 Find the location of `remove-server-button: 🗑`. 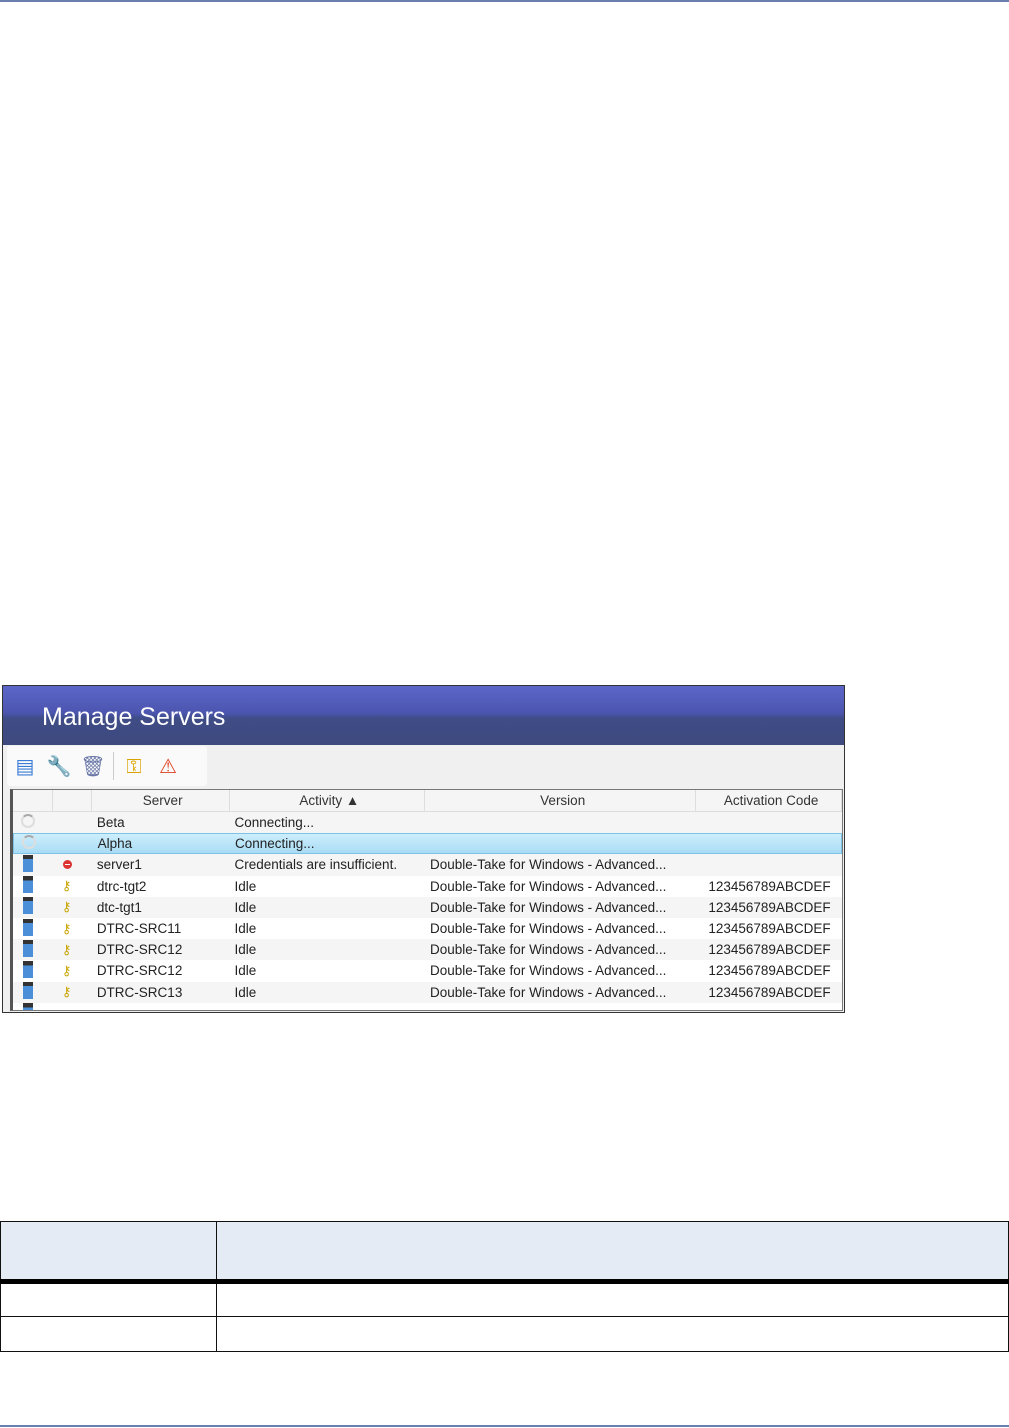

remove-server-button: 🗑 is located at coordinates (93, 766).